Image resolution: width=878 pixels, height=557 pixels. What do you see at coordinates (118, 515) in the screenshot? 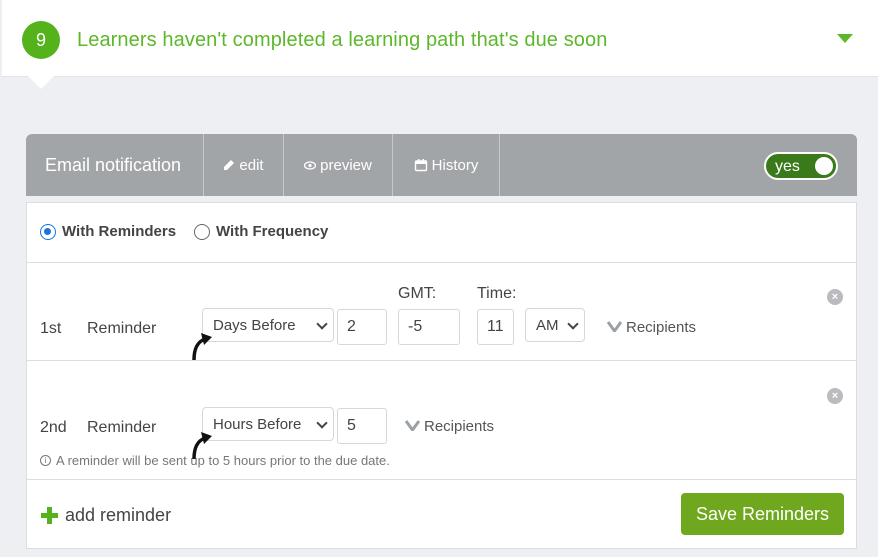
I see `add-reminder-label: add reminder` at bounding box center [118, 515].